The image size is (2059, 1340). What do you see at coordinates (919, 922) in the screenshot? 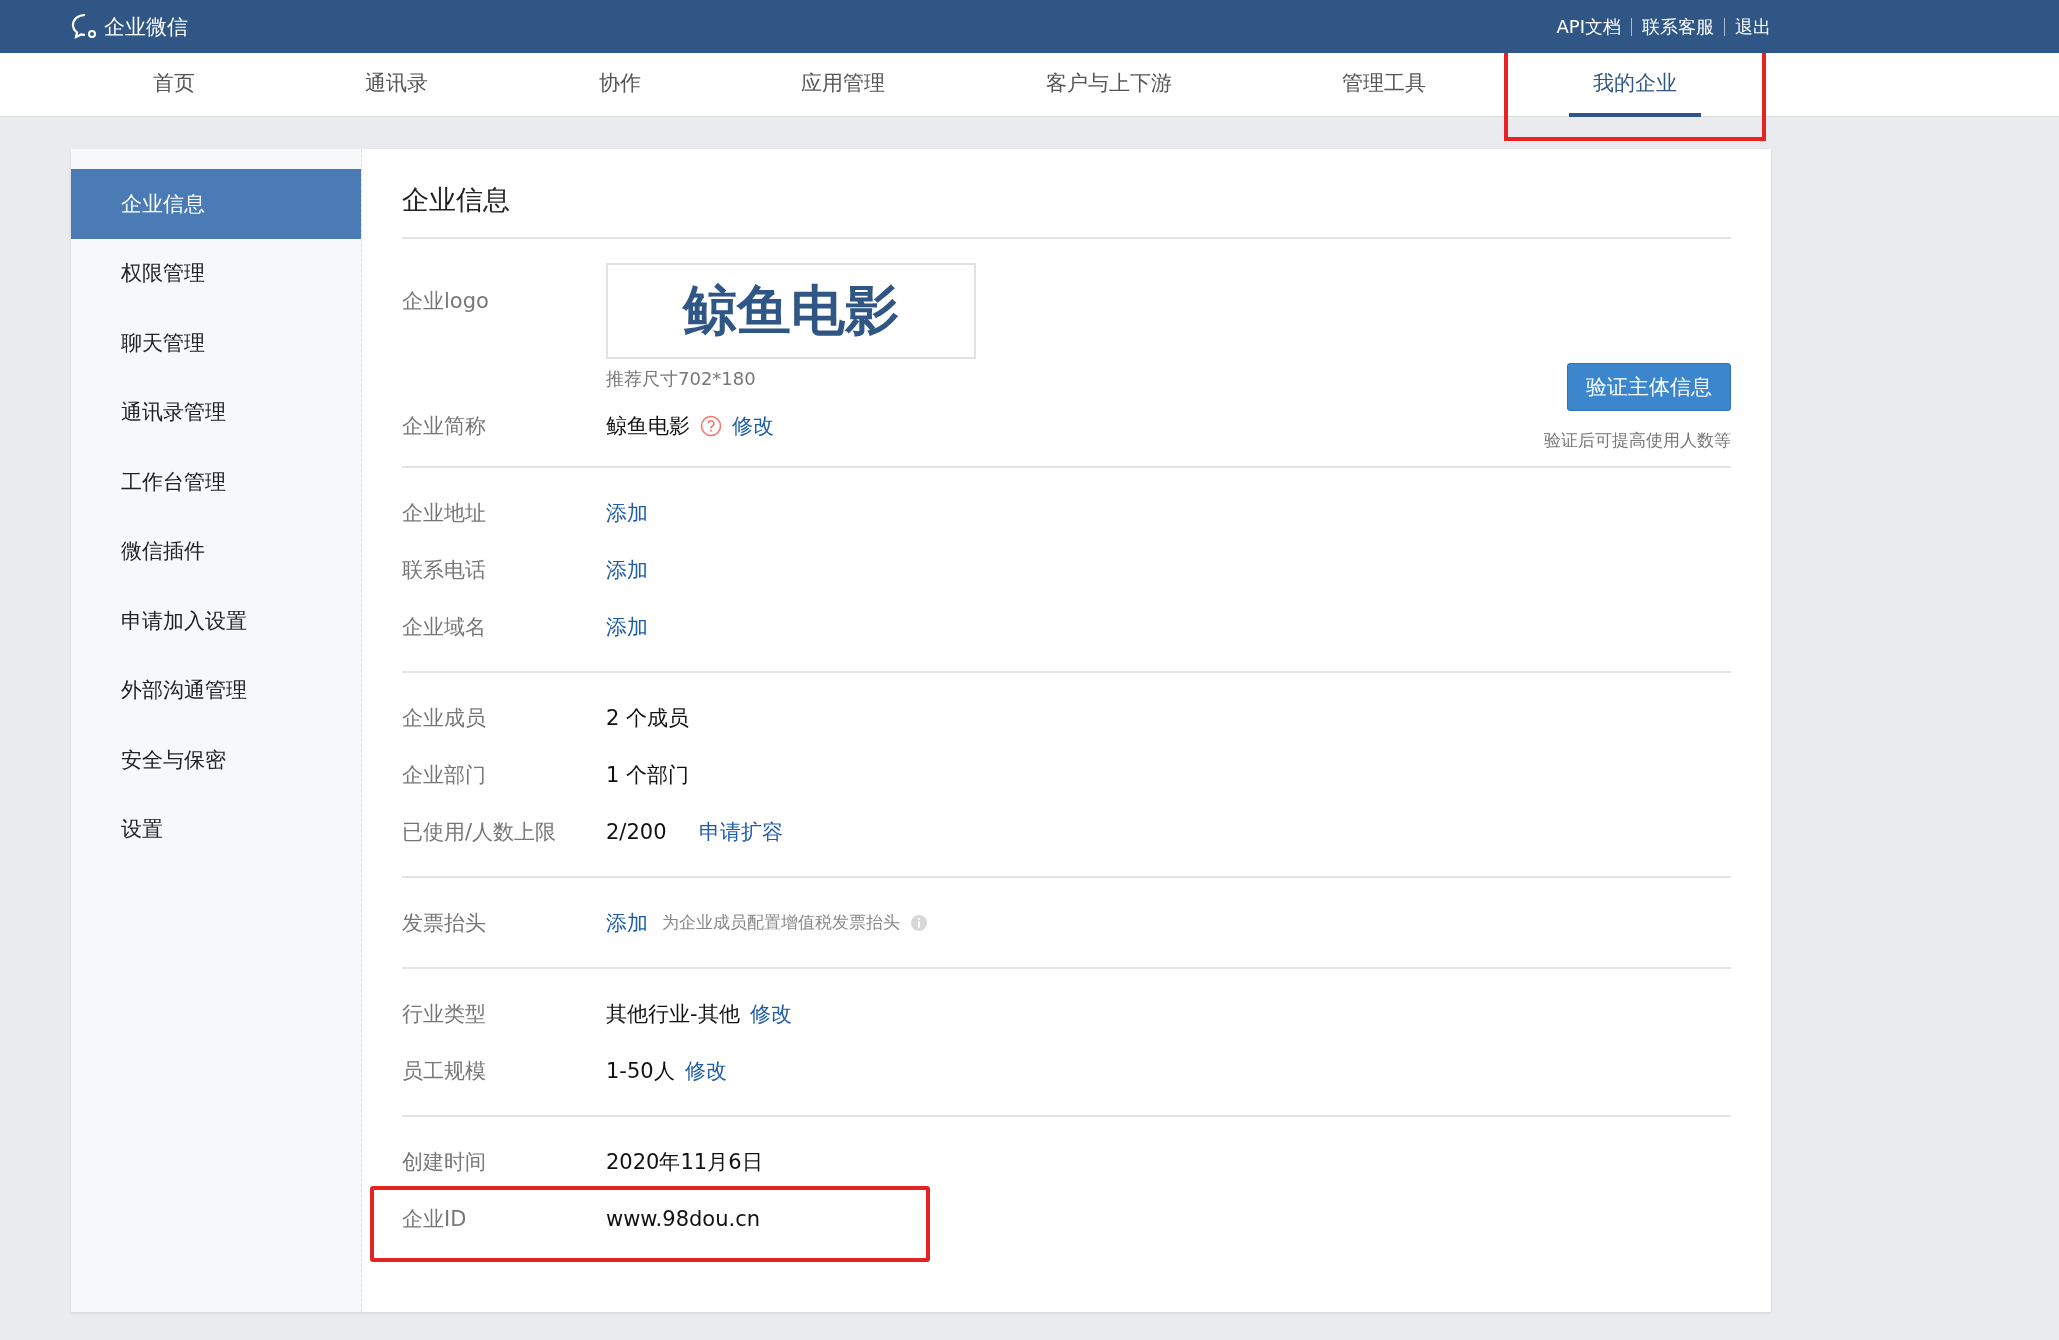
I see `info-icon` at bounding box center [919, 922].